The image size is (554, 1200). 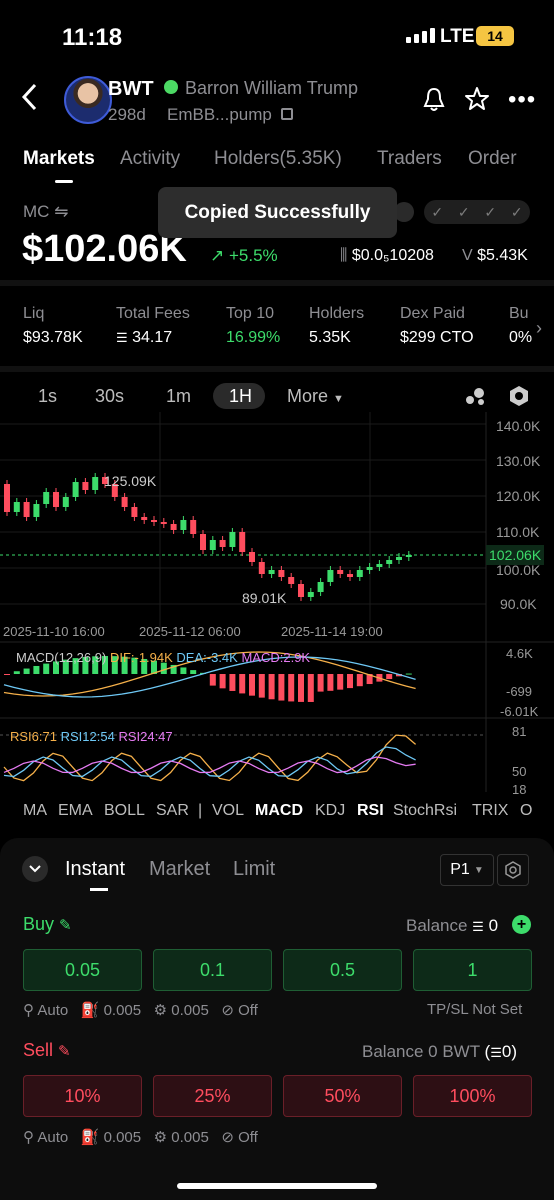 What do you see at coordinates (141, 657) in the screenshot?
I see `macd-dif: DIF:-1.94K` at bounding box center [141, 657].